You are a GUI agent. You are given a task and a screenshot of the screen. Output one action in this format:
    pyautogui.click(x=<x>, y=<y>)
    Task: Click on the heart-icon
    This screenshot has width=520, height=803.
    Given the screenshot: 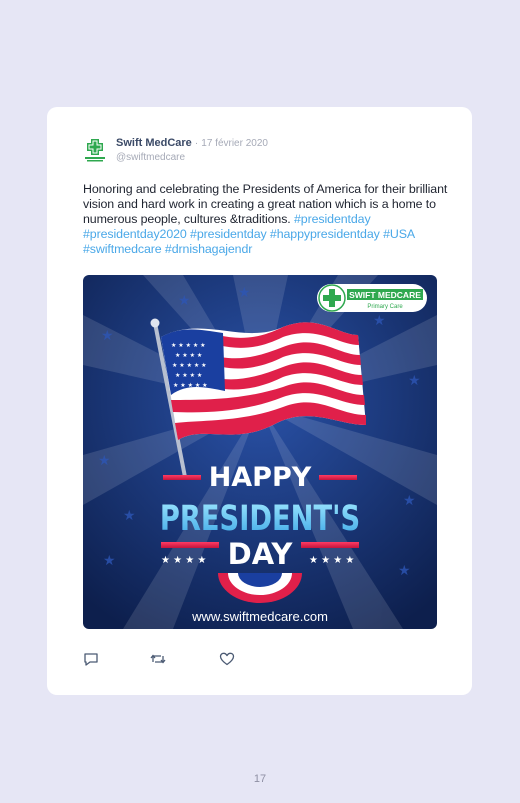 What is the action you would take?
    pyautogui.click(x=227, y=659)
    